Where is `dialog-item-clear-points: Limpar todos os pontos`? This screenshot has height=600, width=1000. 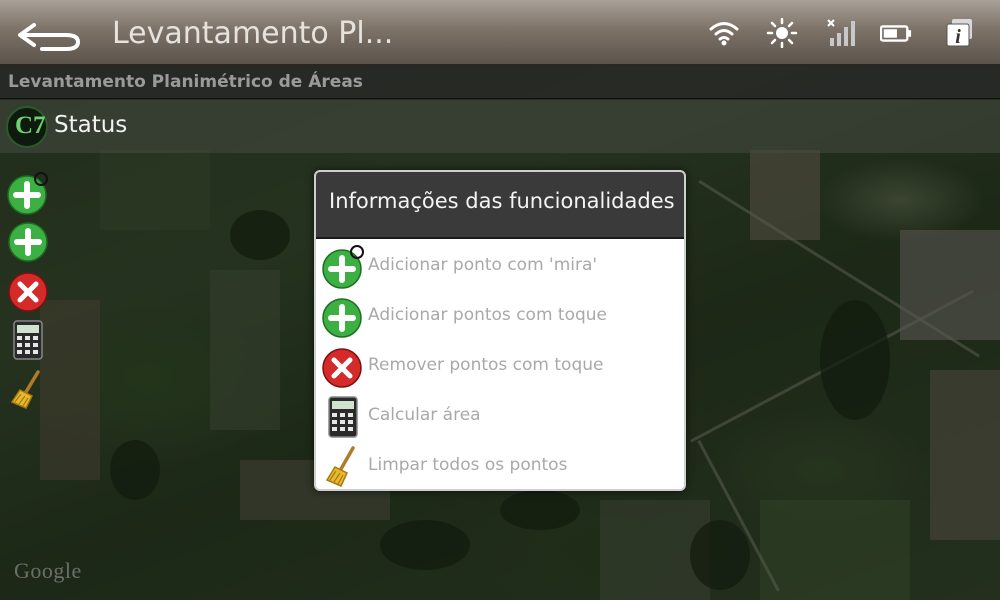
dialog-item-clear-points: Limpar todos os pontos is located at coordinates (500, 465).